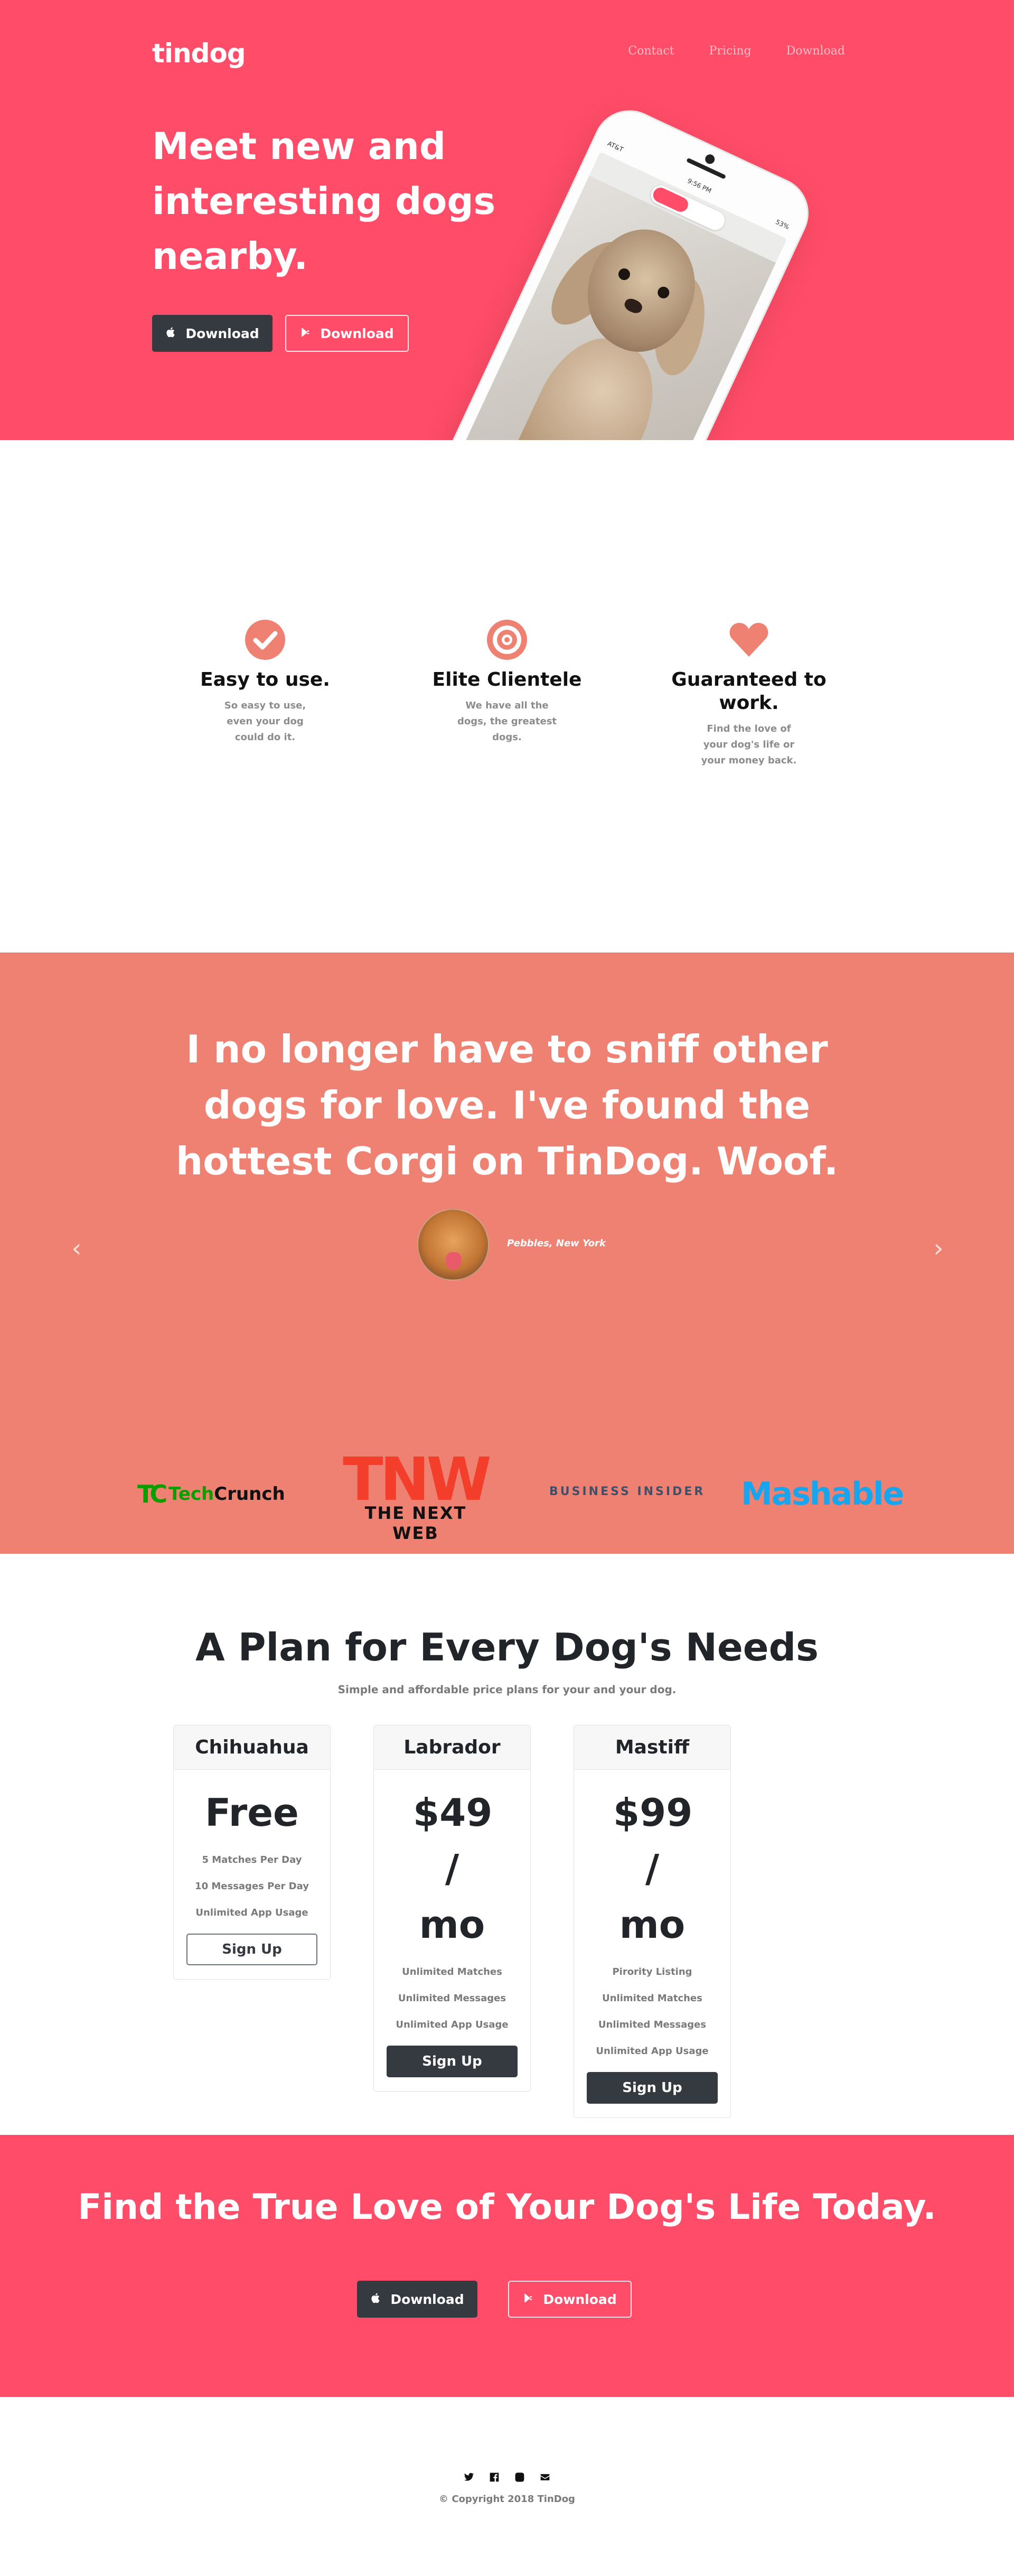 Image resolution: width=1014 pixels, height=2576 pixels. Describe the element at coordinates (265, 640) in the screenshot. I see `check-circle-icon` at that location.